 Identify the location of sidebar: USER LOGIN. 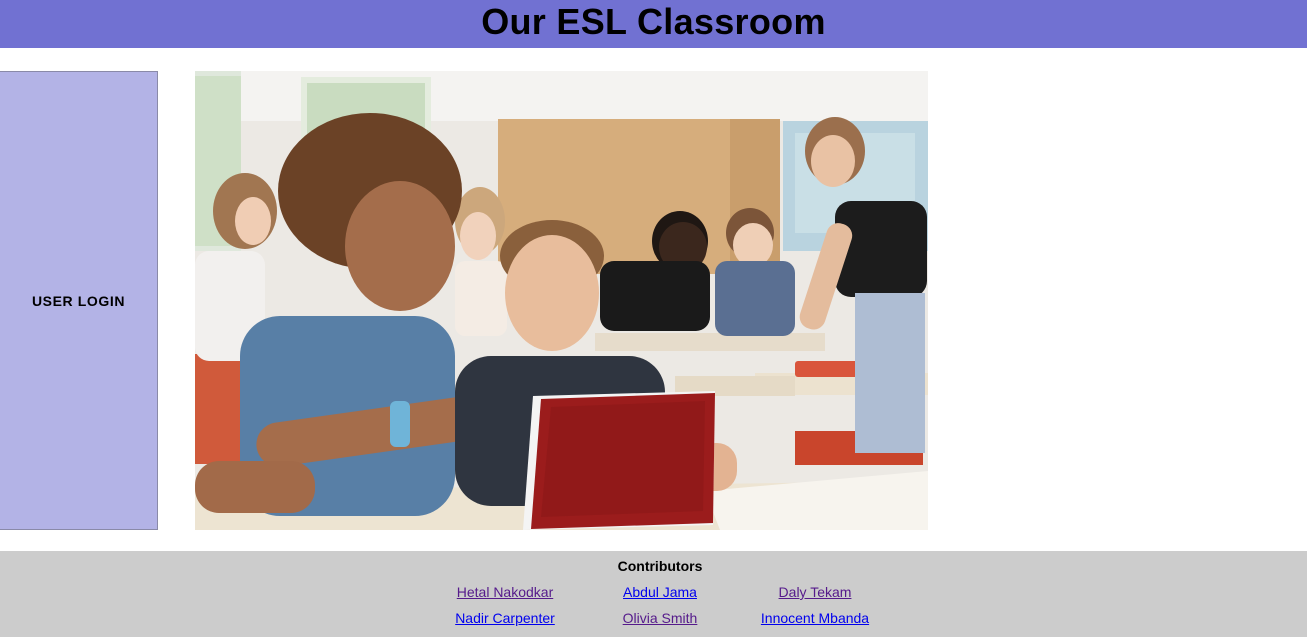
(79, 300).